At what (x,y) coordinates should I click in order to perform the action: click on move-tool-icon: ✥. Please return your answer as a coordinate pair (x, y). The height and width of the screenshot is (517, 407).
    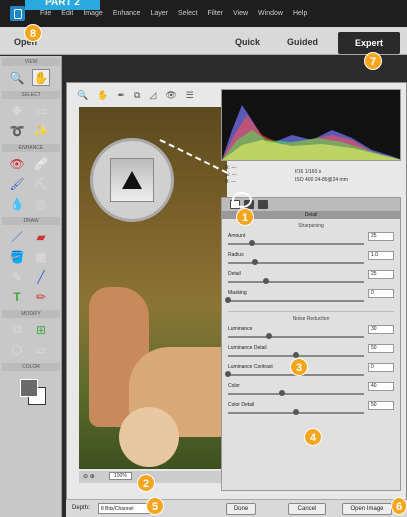
    Looking at the image, I should click on (17, 110).